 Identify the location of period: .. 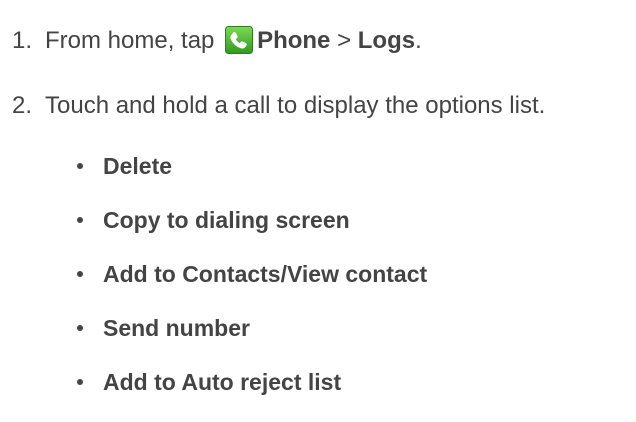
(418, 40).